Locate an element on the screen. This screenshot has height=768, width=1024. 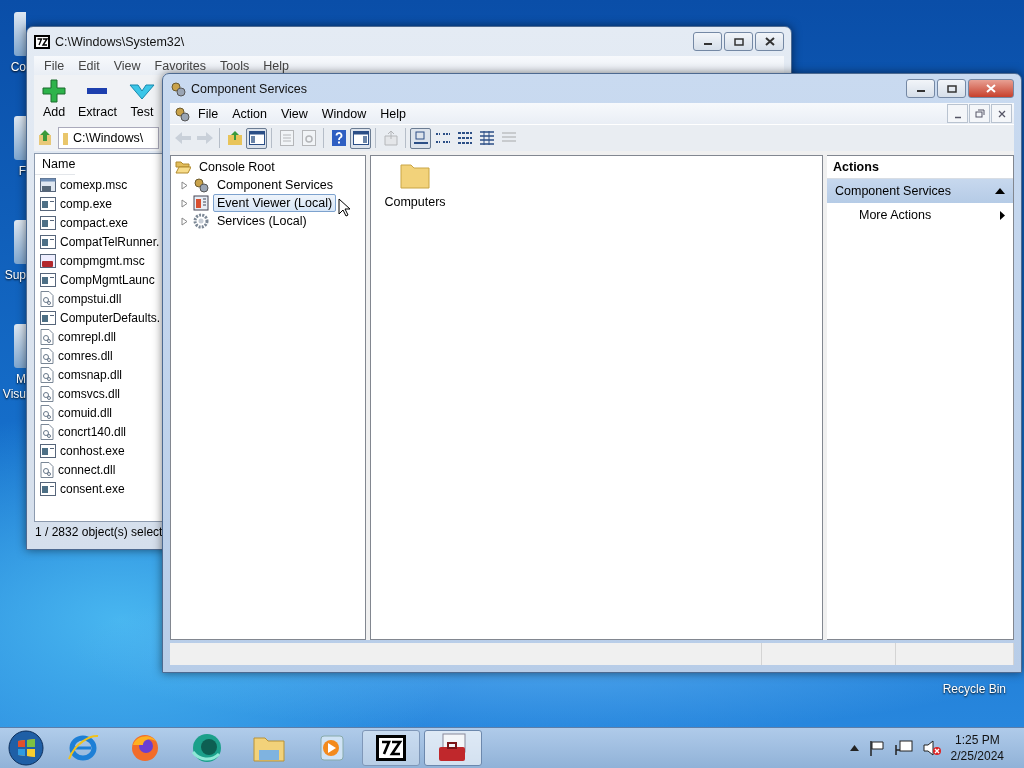
listing-row: concrt140.dll is located at coordinates (81, 431).